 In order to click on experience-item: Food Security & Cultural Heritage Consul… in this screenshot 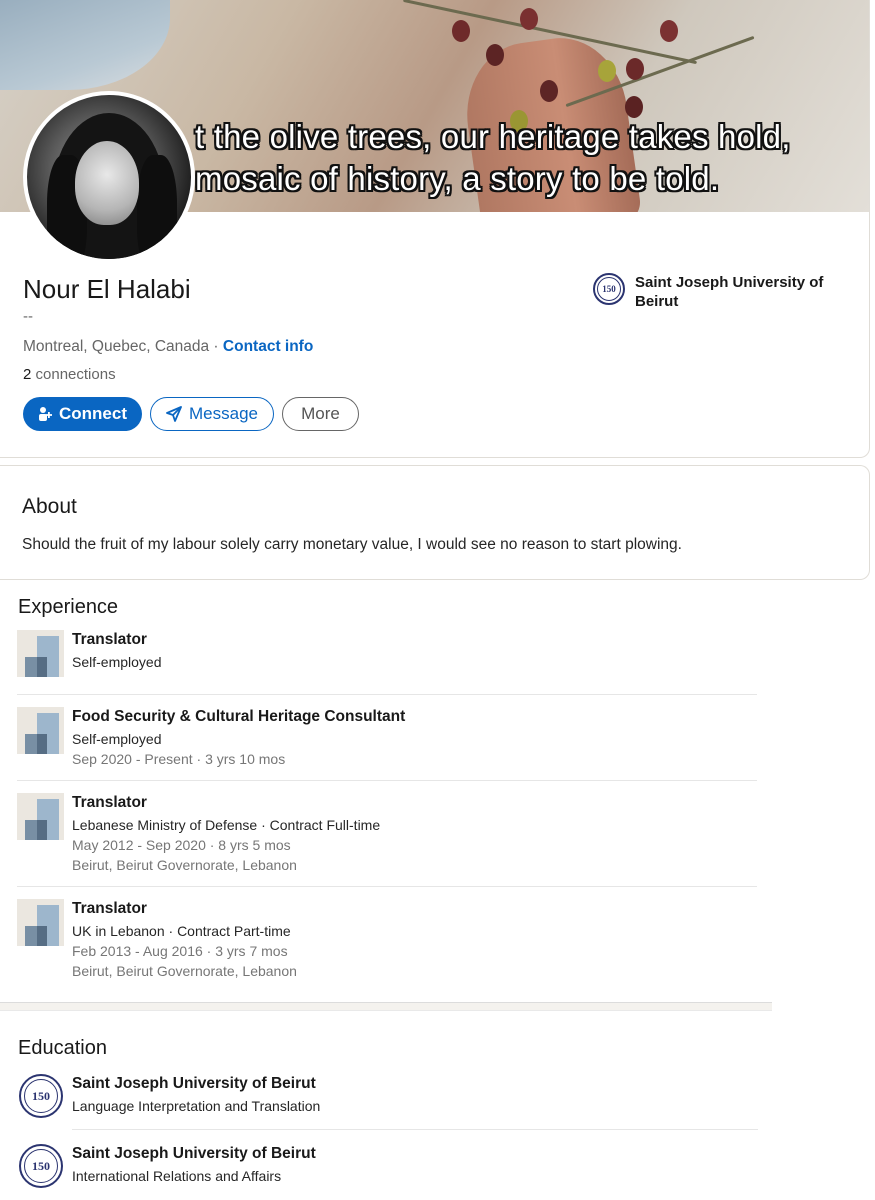, I will do `click(387, 737)`.